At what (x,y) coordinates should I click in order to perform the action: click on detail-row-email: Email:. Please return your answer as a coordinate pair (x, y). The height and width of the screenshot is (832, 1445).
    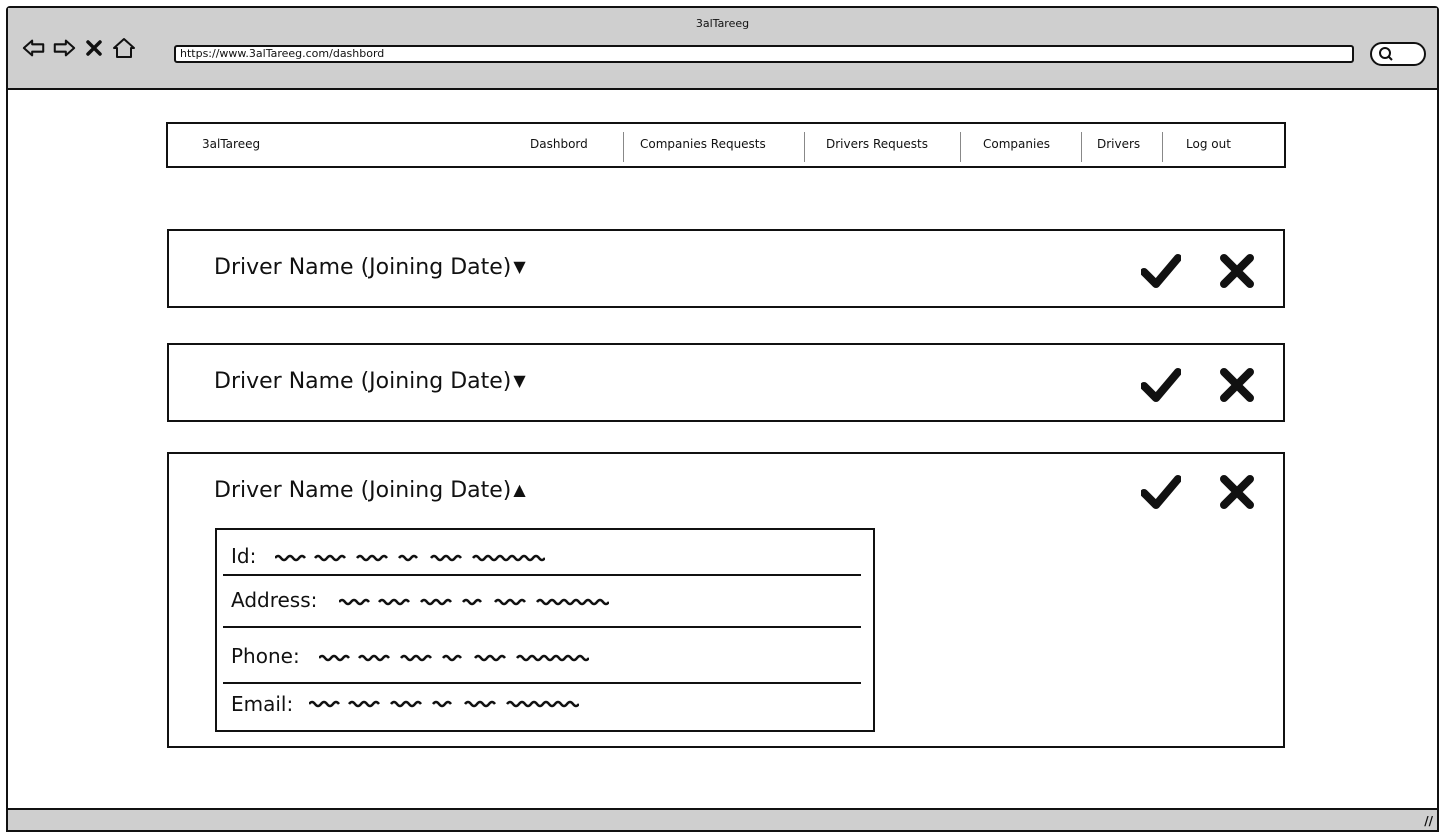
    Looking at the image, I should click on (545, 707).